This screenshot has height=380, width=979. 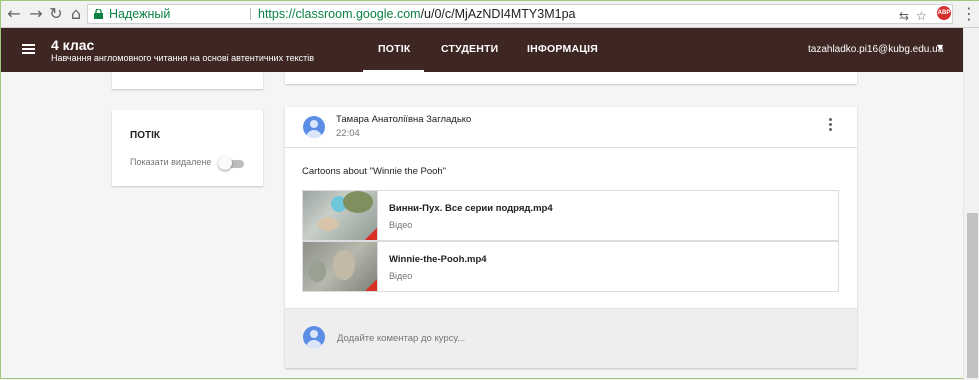 I want to click on reload-icon: ↻, so click(x=56, y=14).